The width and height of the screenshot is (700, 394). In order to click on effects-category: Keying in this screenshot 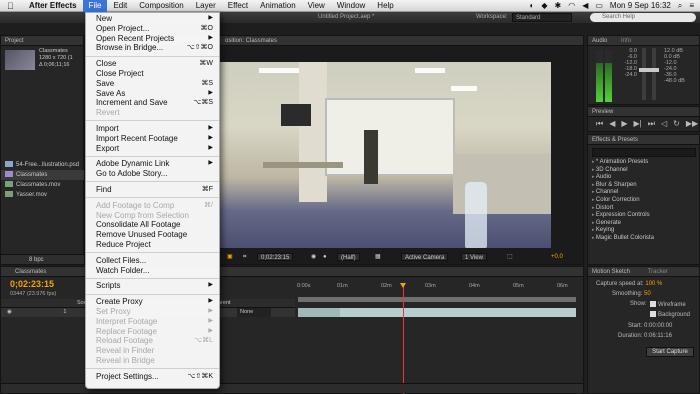, I will do `click(623, 231)`.